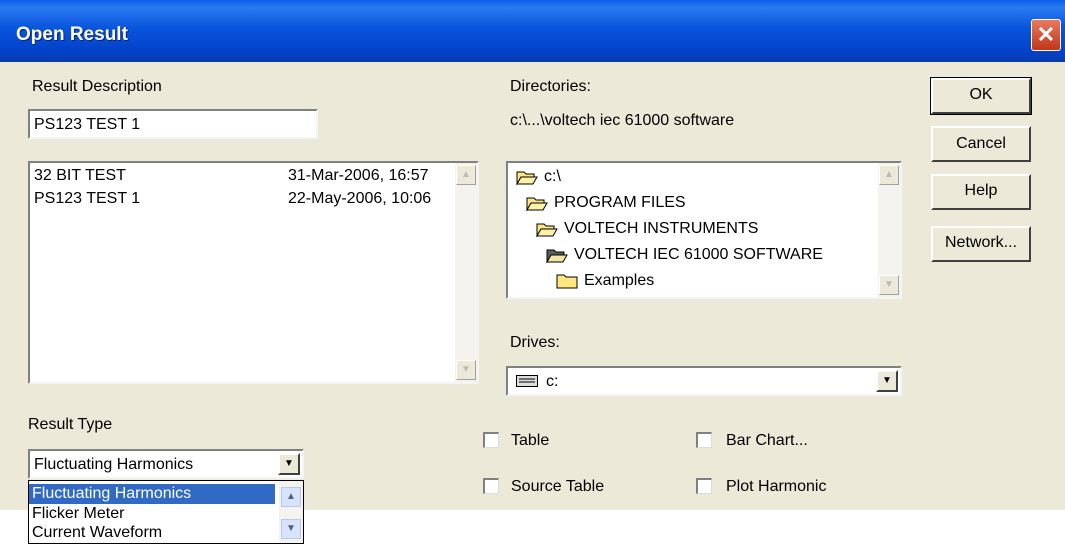  Describe the element at coordinates (981, 96) in the screenshot. I see `ok-button: OK` at that location.